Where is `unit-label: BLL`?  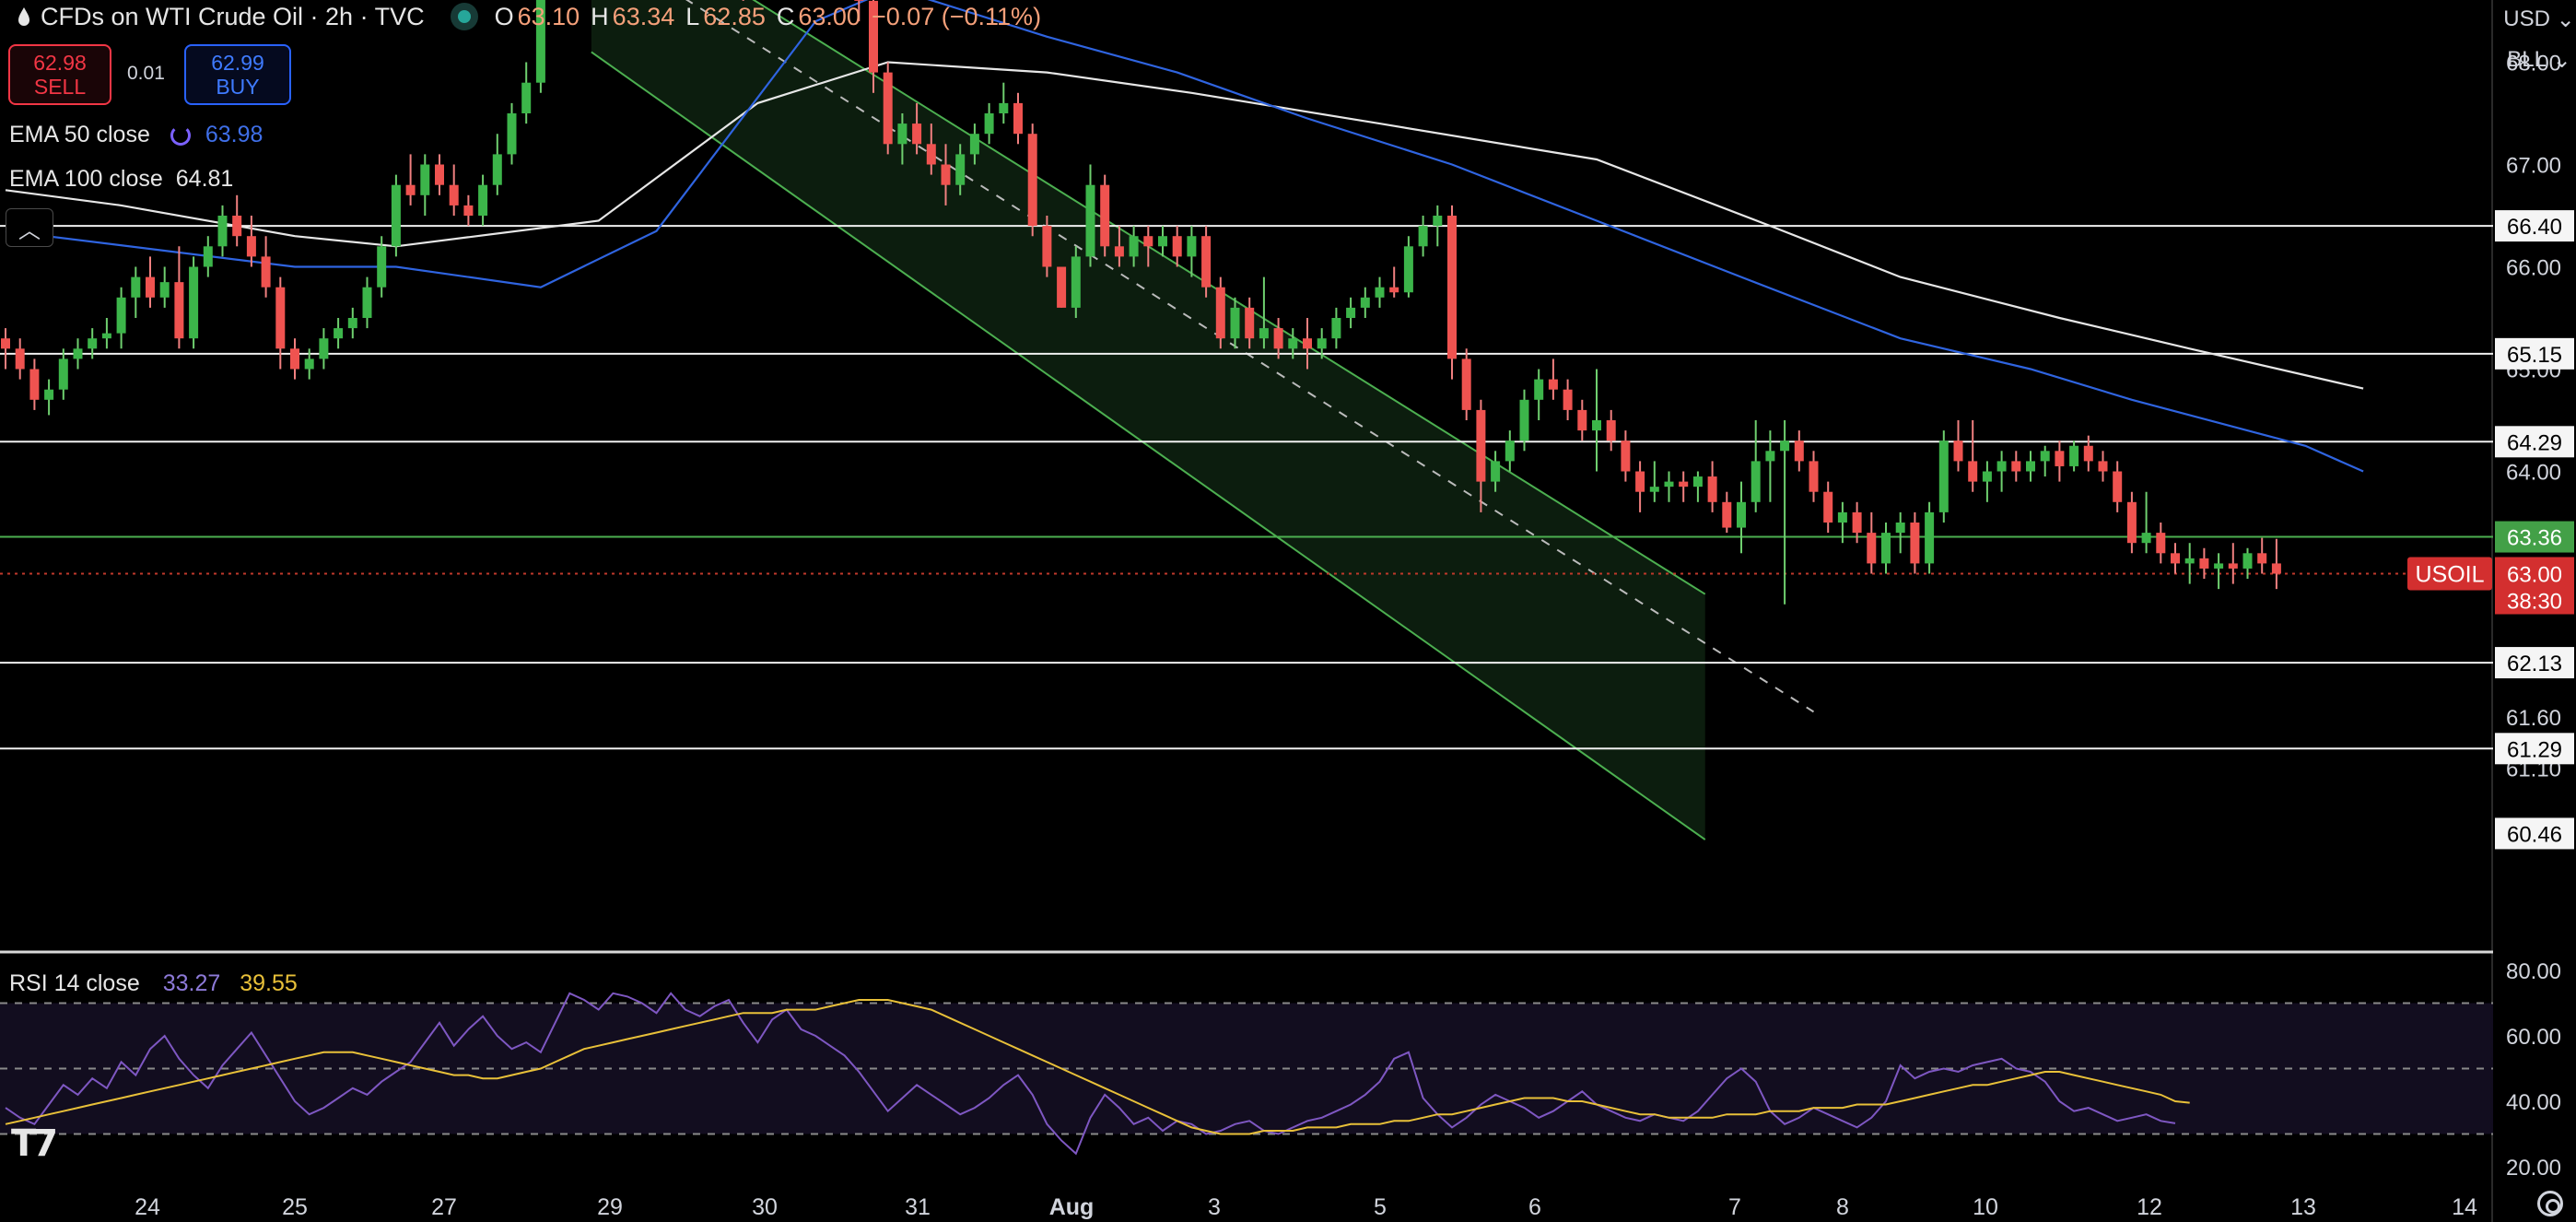 unit-label: BLL is located at coordinates (2527, 59).